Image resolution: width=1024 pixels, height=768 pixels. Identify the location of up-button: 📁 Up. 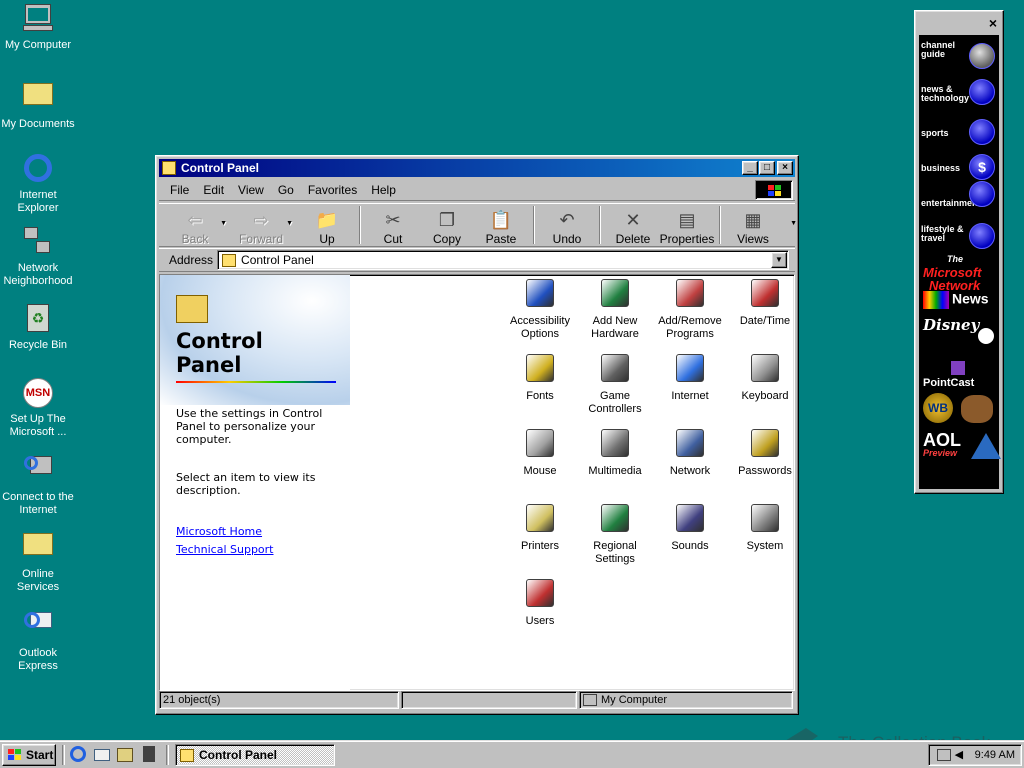
(327, 226).